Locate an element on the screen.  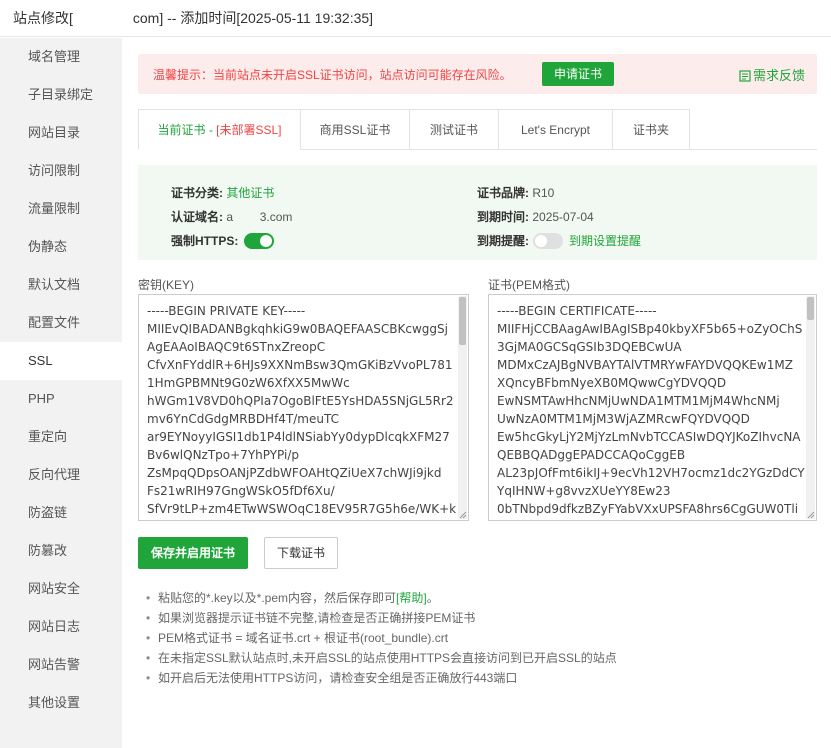
title-prefix: 站点修改[ is located at coordinates (43, 18).